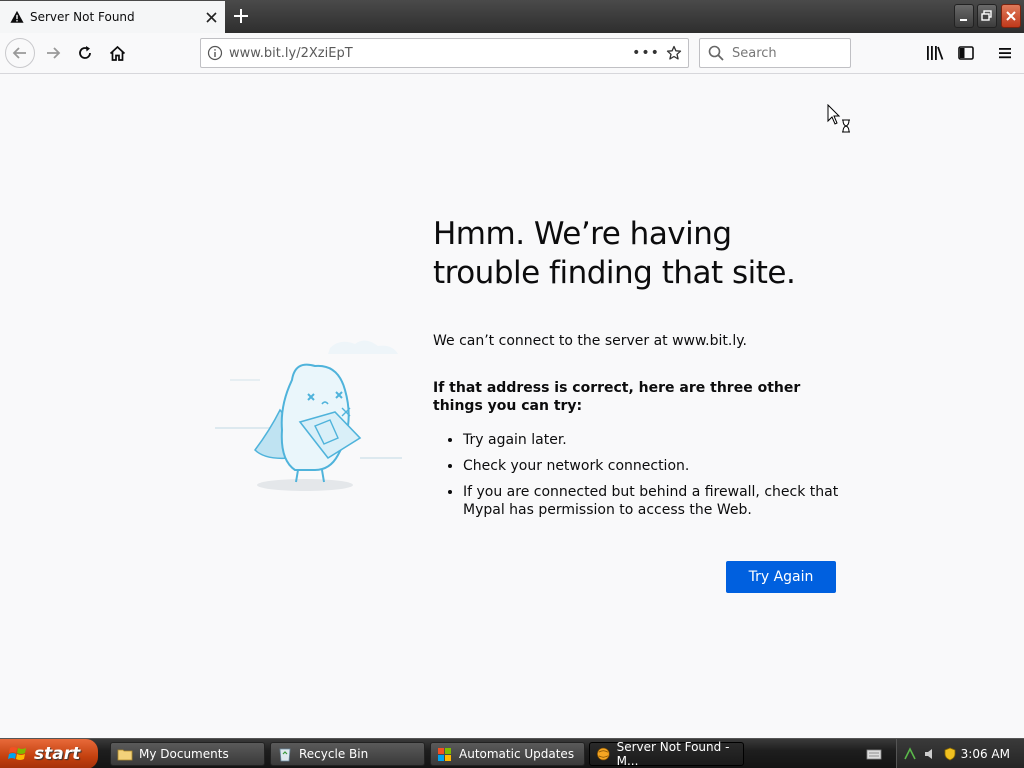 The width and height of the screenshot is (1024, 768). I want to click on close-icon, so click(1011, 16).